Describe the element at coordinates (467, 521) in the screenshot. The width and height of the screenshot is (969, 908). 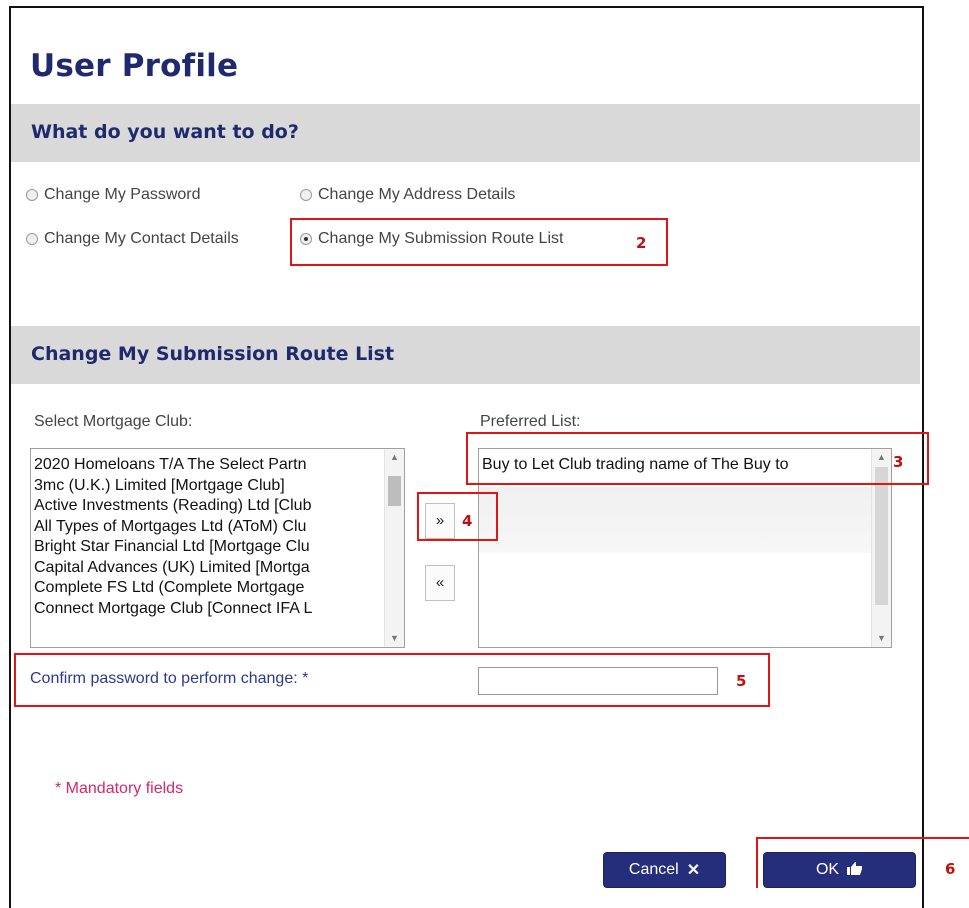
I see `annotation-4: 4` at that location.